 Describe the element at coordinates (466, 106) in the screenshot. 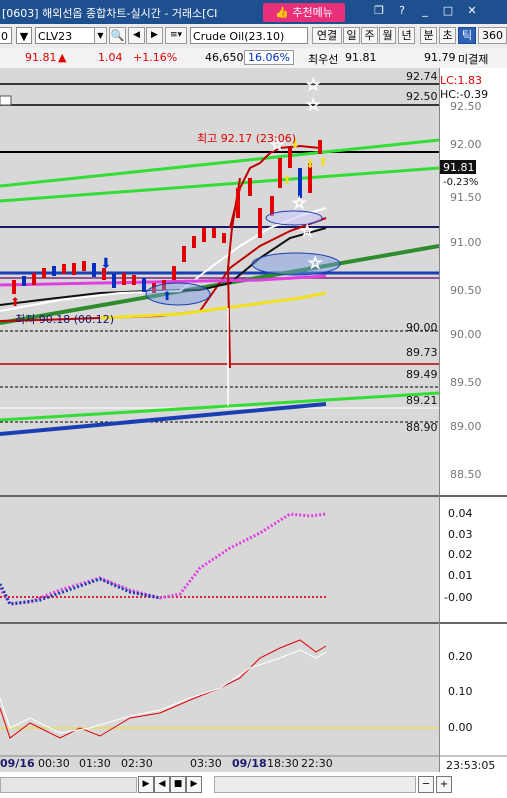

I see `tick-92-50: 92.50` at that location.